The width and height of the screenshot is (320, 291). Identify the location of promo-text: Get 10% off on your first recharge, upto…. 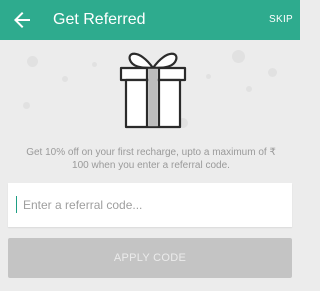
(151, 159).